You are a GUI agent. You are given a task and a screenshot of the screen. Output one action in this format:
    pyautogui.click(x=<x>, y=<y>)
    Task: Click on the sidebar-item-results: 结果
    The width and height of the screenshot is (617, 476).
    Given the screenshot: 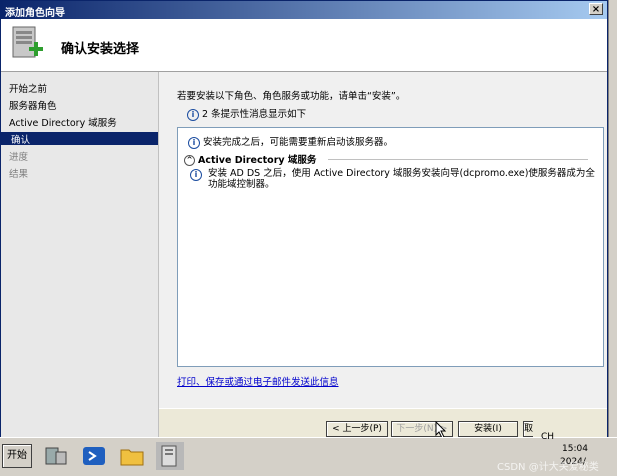 What is the action you would take?
    pyautogui.click(x=19, y=174)
    